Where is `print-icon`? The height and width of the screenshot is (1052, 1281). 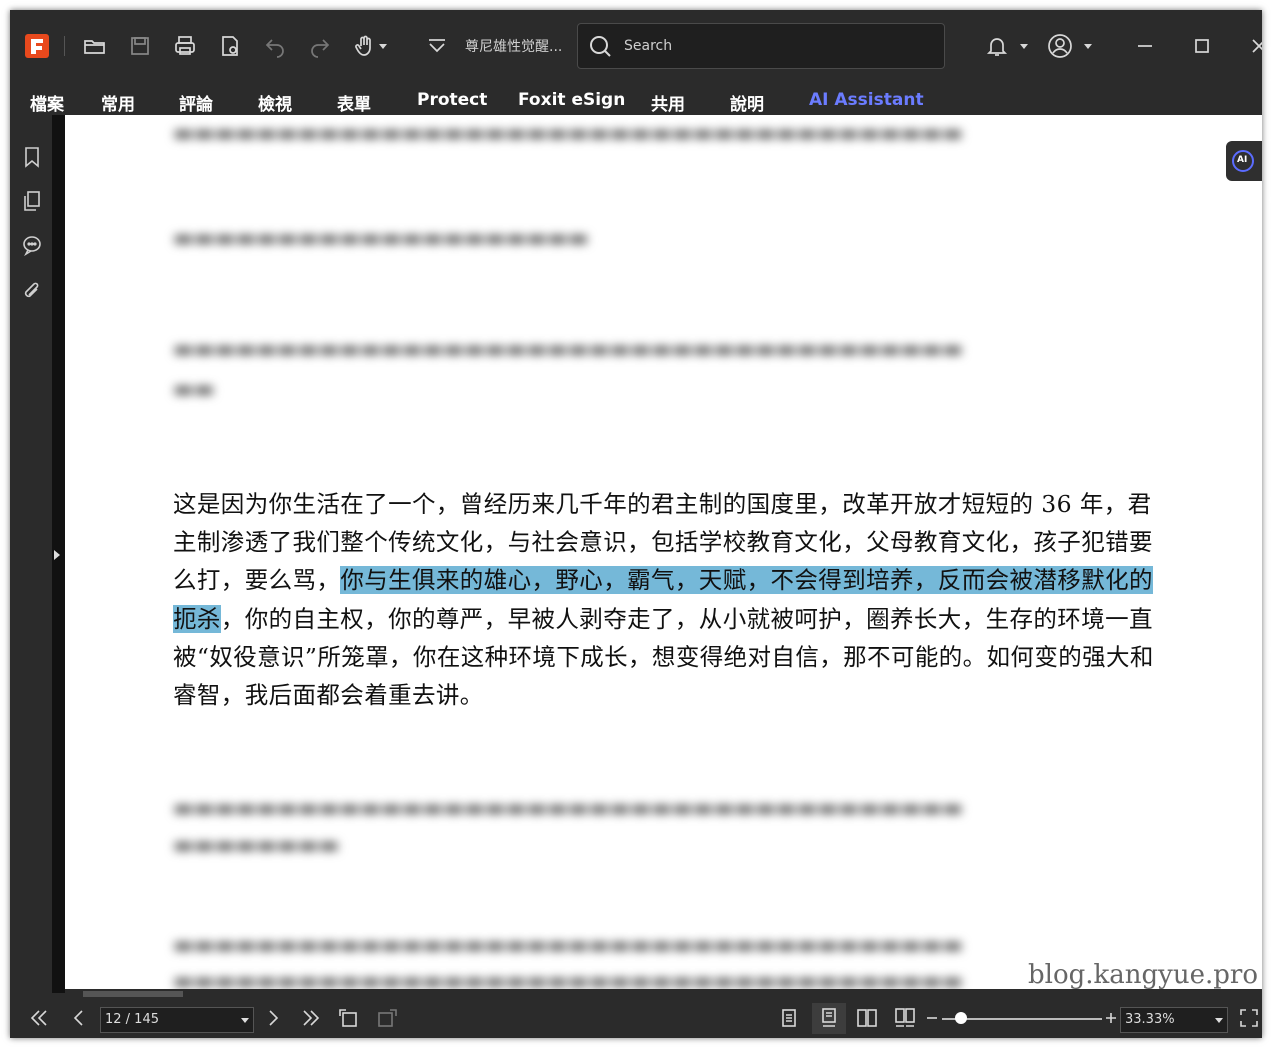 print-icon is located at coordinates (185, 46).